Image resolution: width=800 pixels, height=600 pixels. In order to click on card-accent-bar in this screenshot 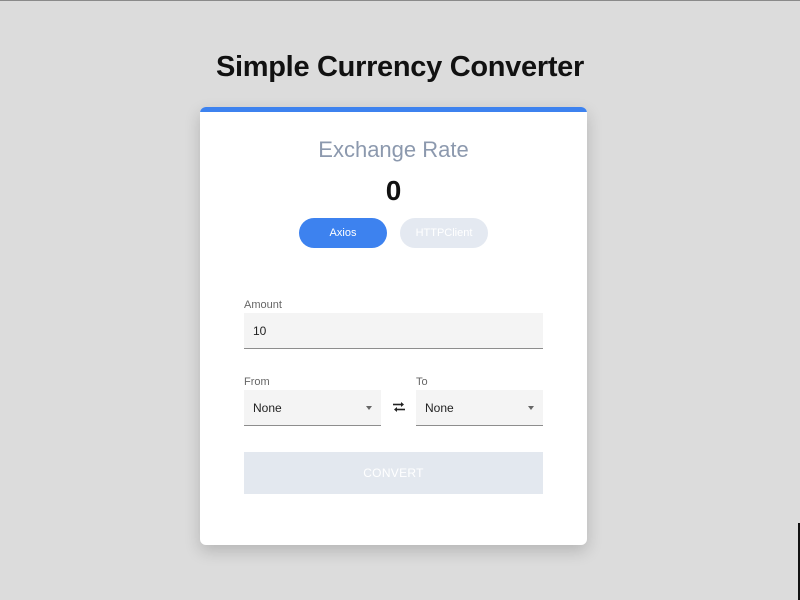, I will do `click(393, 109)`.